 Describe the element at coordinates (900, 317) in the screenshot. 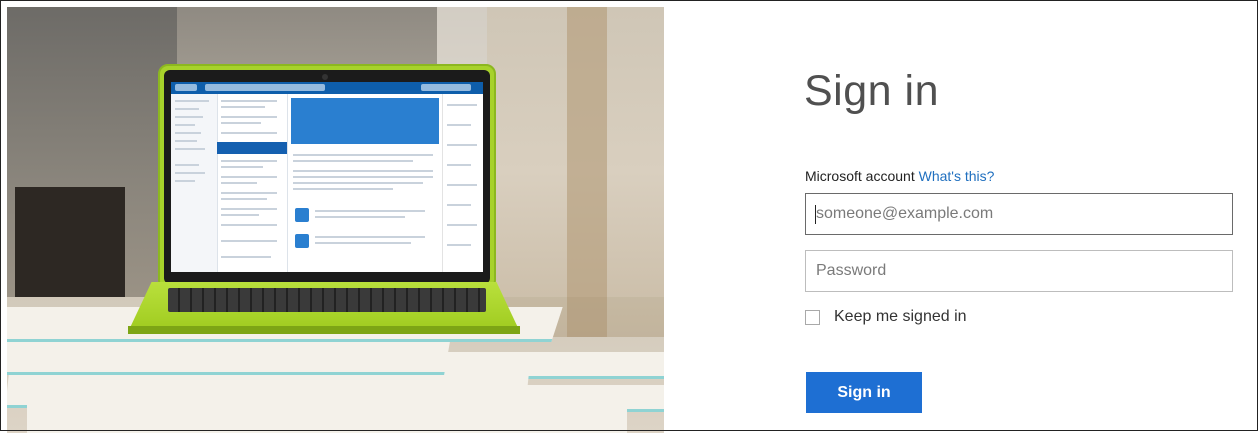

I see `keep-signed-in-label: Keep me signed in` at that location.